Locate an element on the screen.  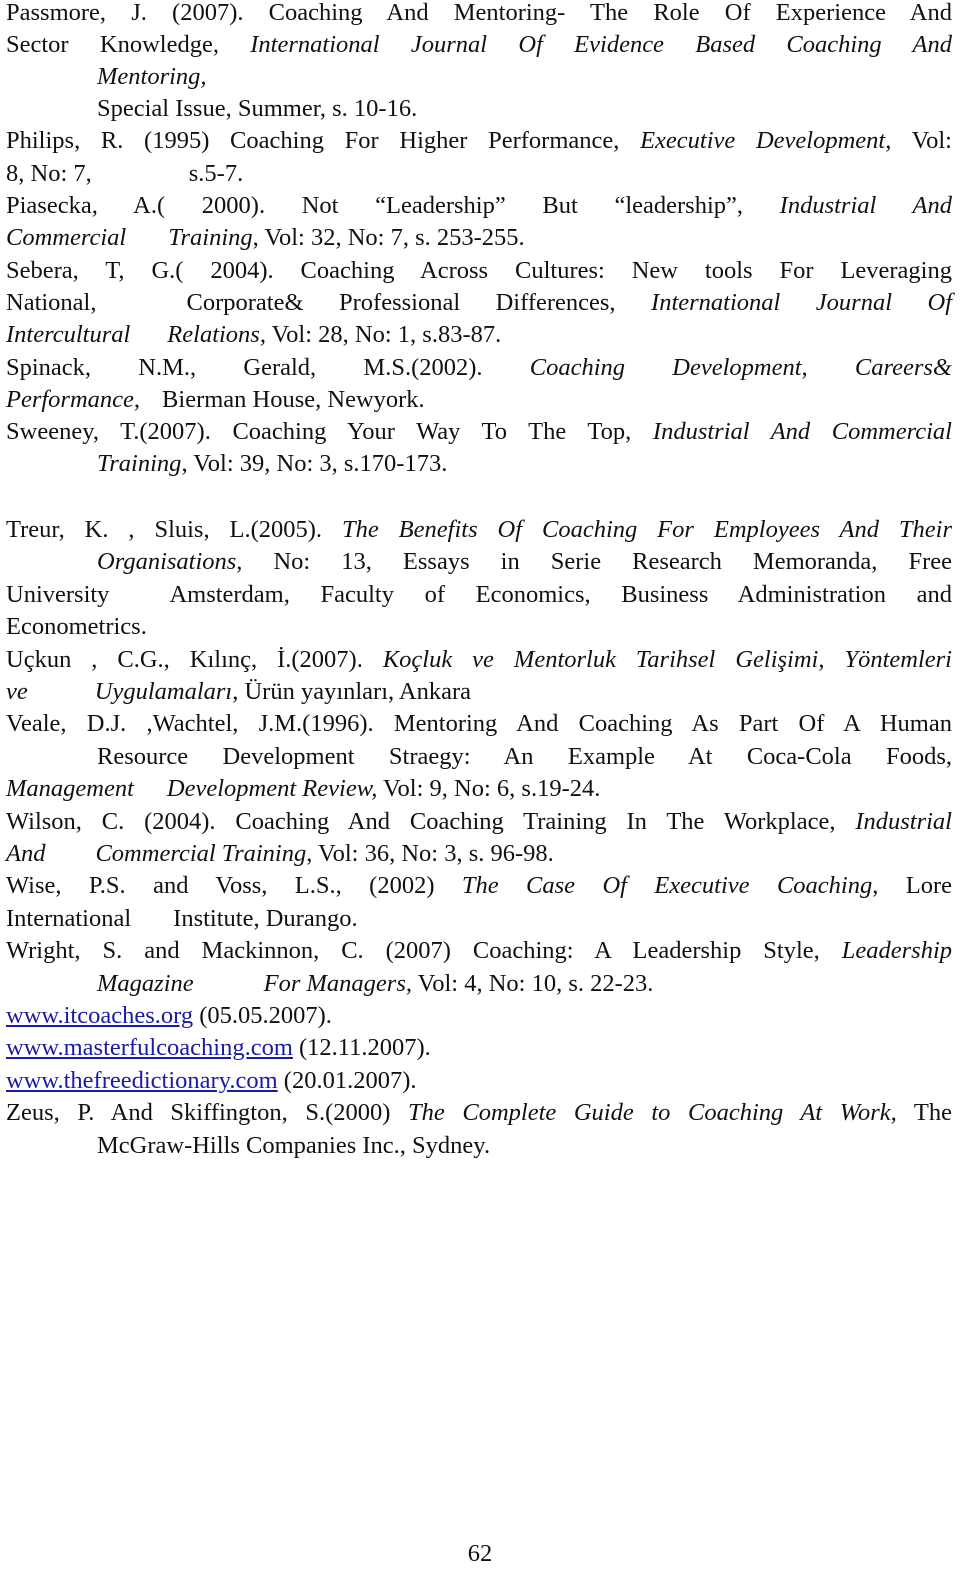
access-date: (05.05.2007). is located at coordinates (262, 1015).